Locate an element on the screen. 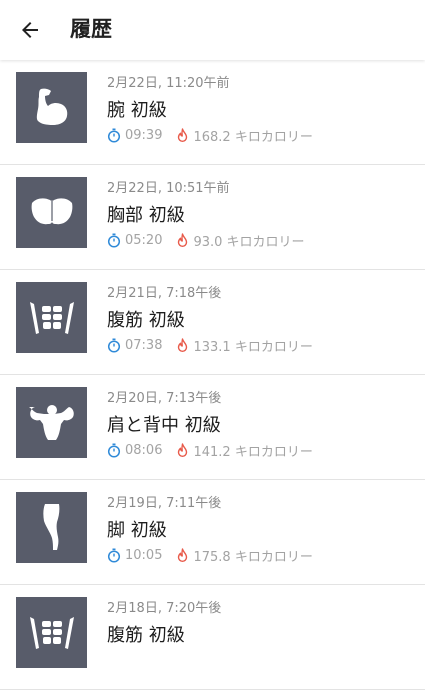  app-bar: 履歴 is located at coordinates (212, 30).